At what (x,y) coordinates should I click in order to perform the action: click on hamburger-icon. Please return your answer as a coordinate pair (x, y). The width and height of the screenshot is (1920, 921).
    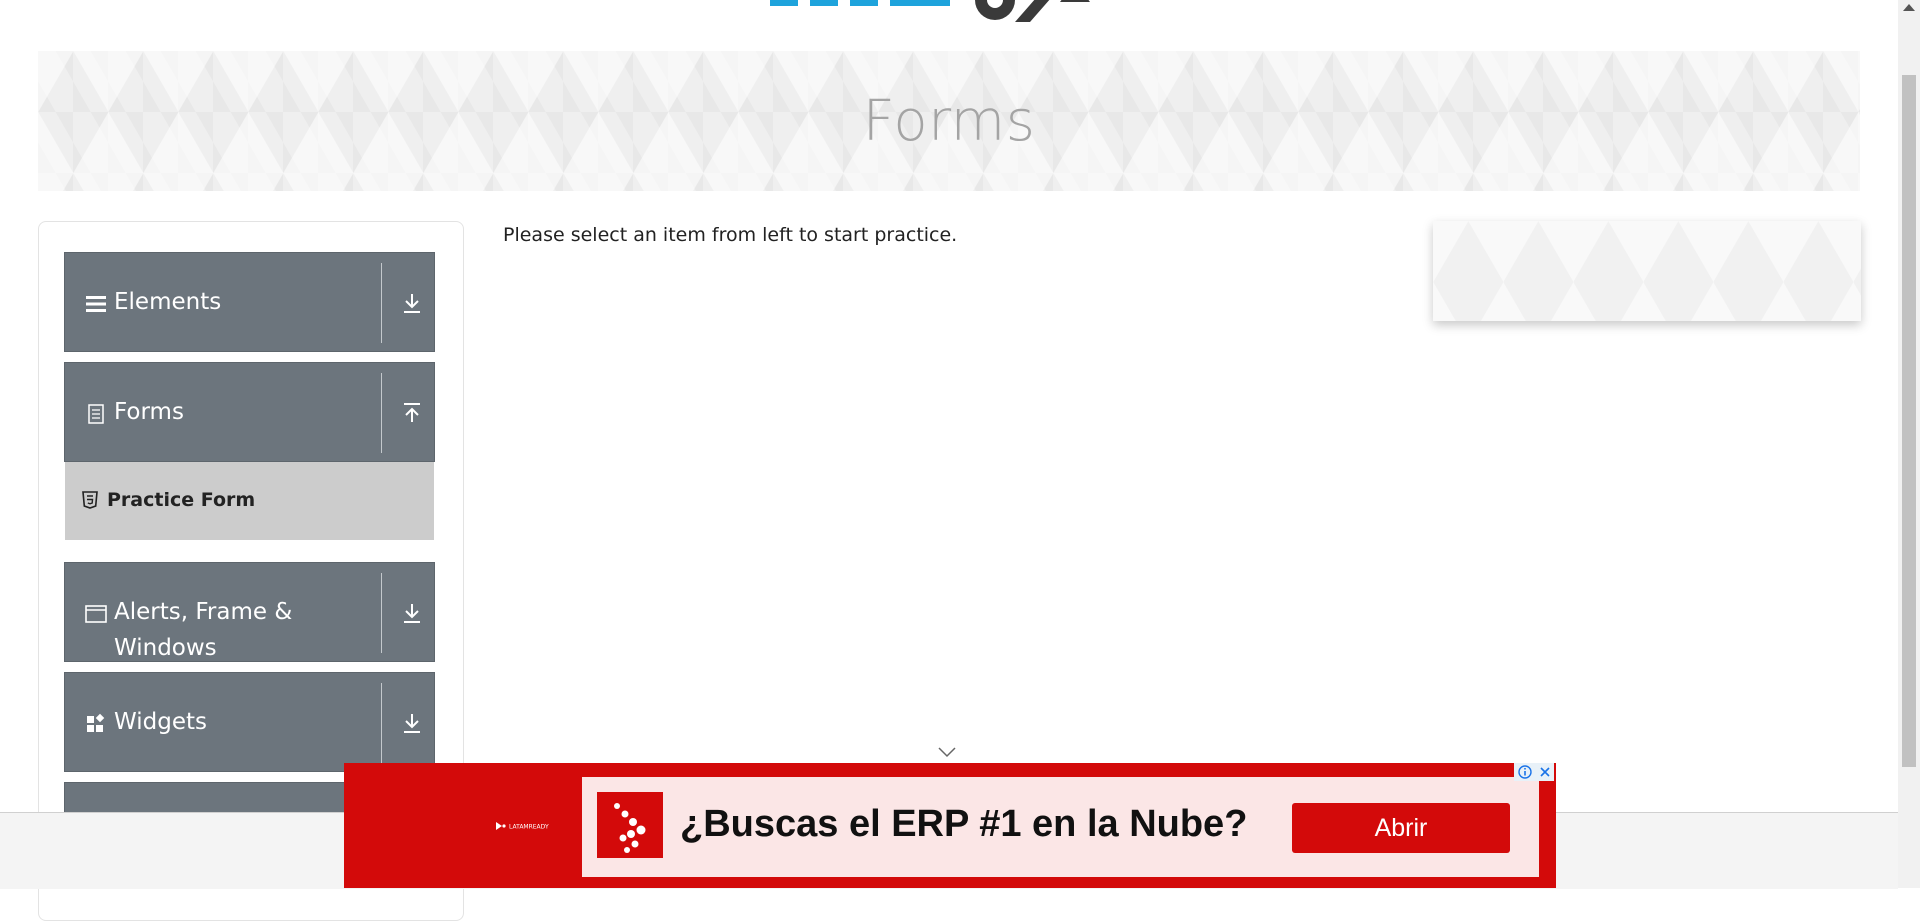
    Looking at the image, I should click on (96, 304).